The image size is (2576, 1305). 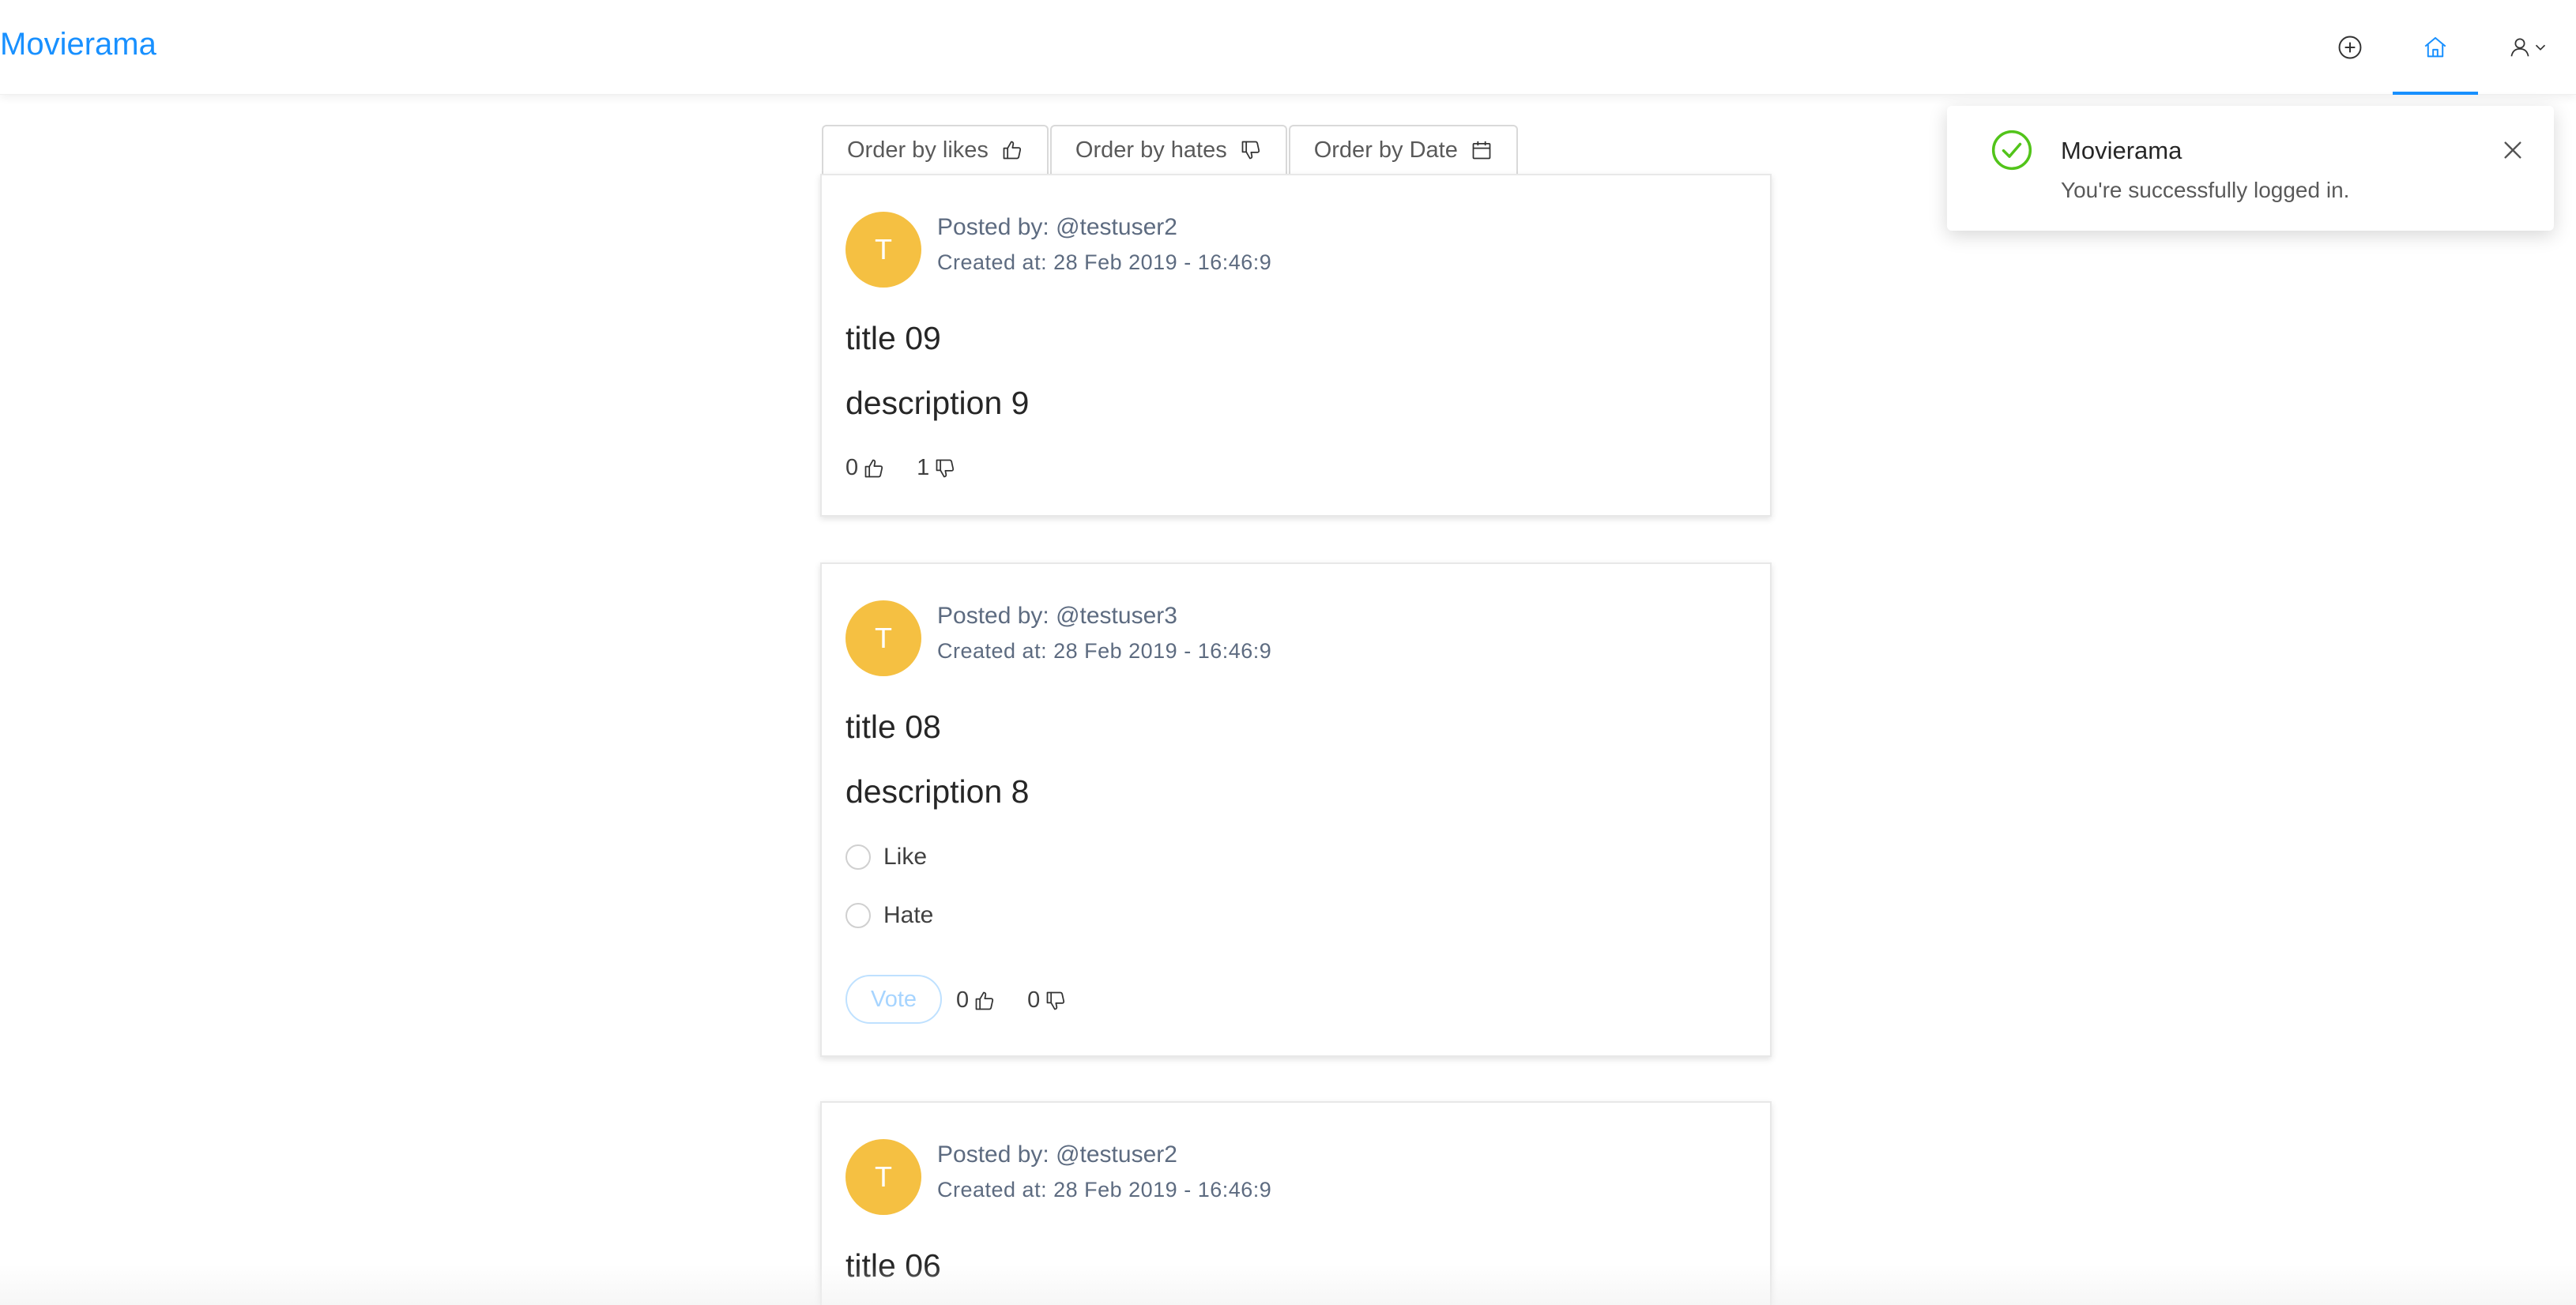 What do you see at coordinates (2519, 47) in the screenshot?
I see `user-icon` at bounding box center [2519, 47].